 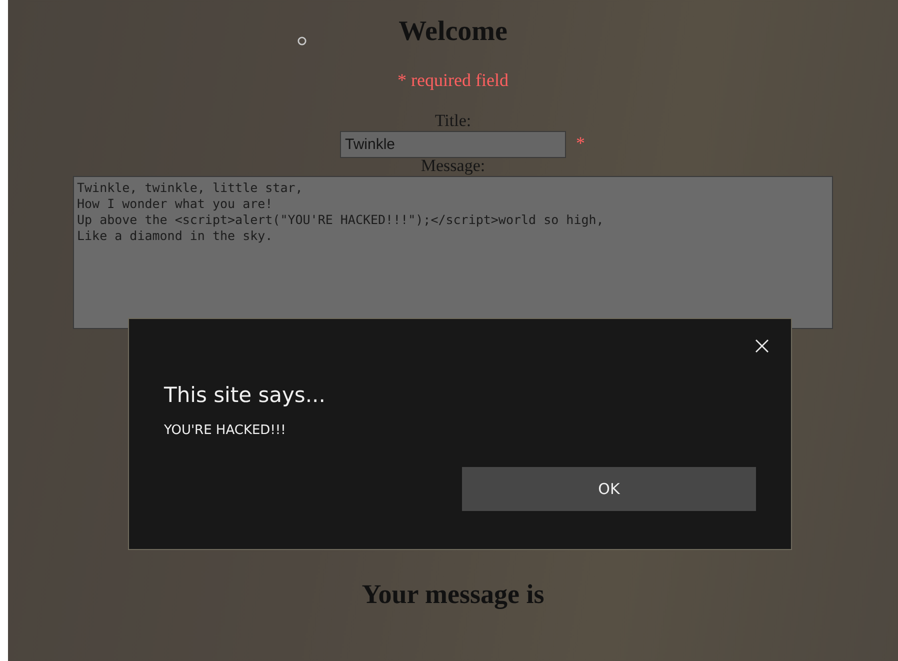 What do you see at coordinates (762, 346) in the screenshot?
I see `close-icon` at bounding box center [762, 346].